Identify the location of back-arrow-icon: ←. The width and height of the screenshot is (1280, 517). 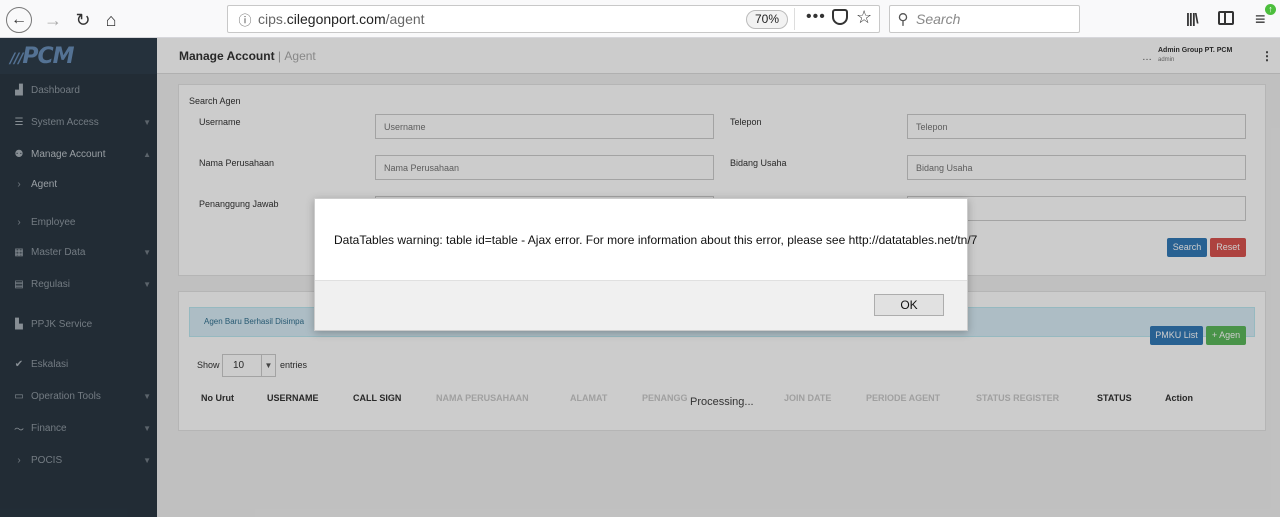
(19, 20).